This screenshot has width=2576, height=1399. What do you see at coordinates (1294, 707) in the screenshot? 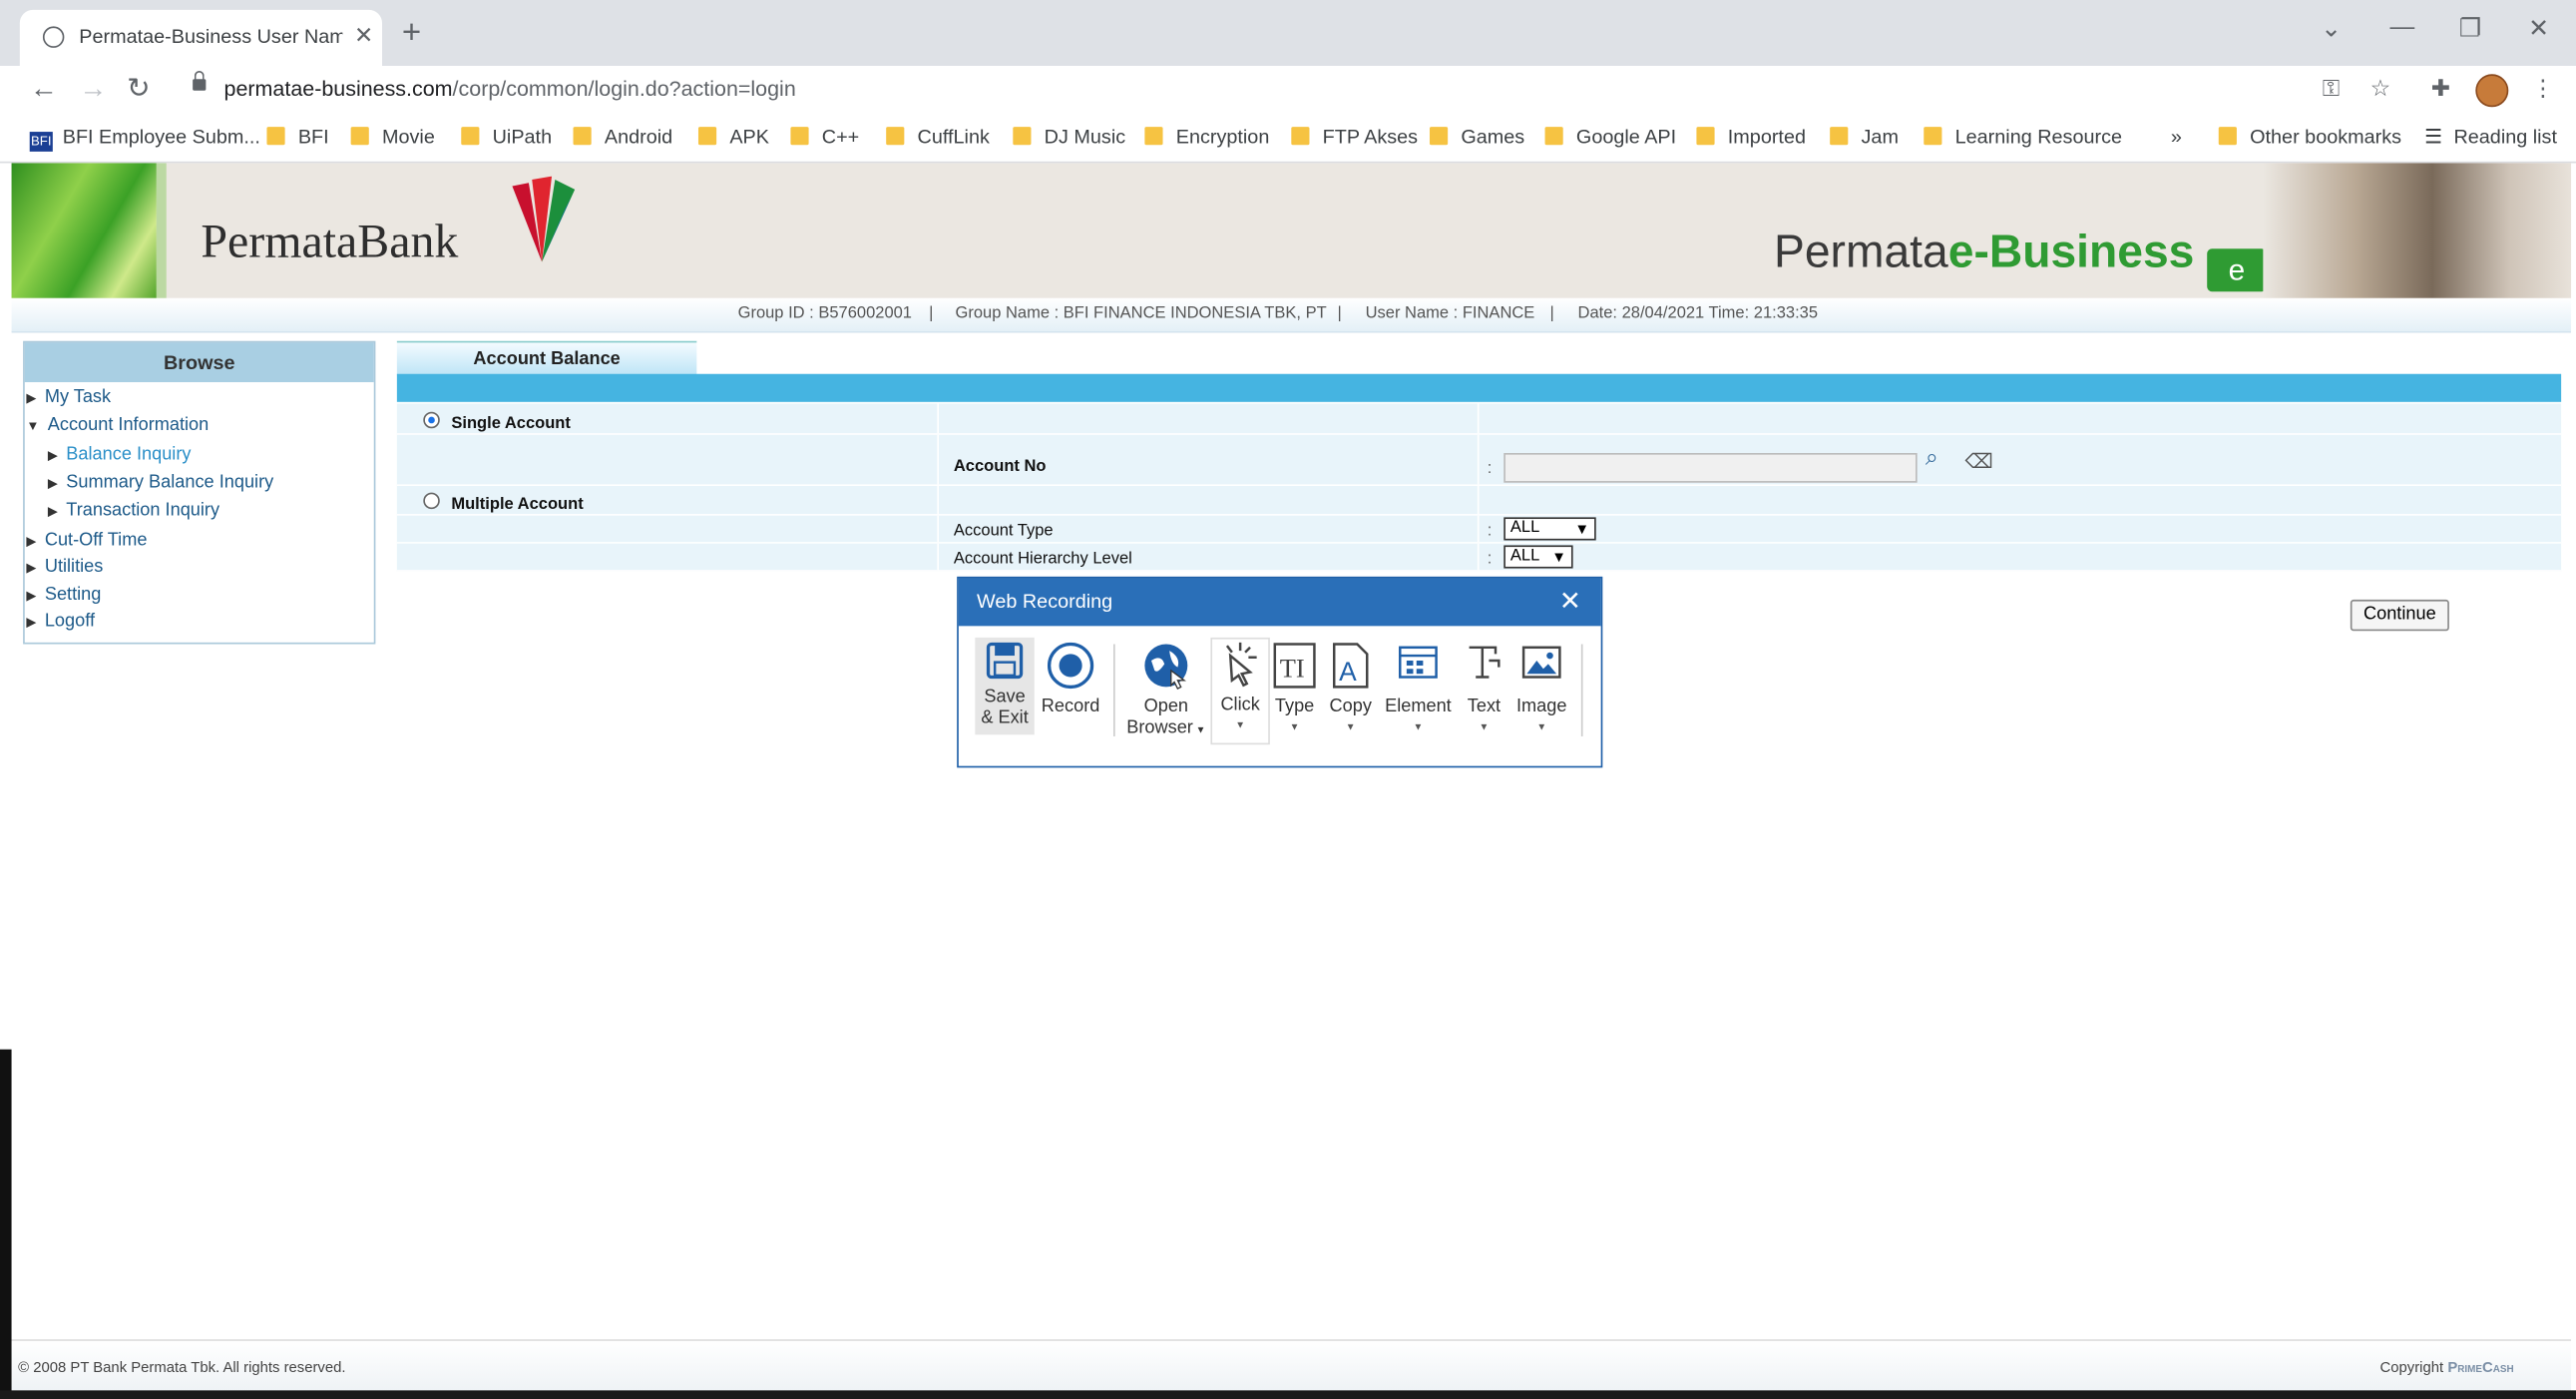
I see `tool-label: Type` at bounding box center [1294, 707].